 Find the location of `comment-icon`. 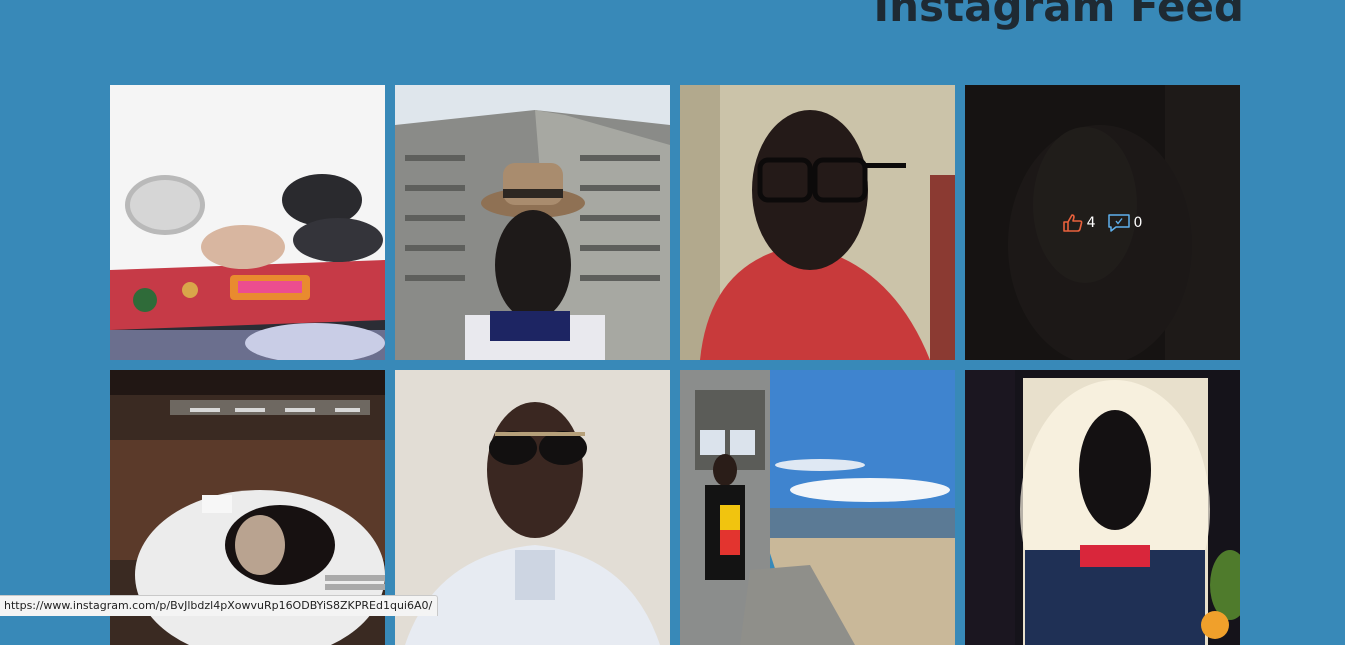

comment-icon is located at coordinates (1118, 222).